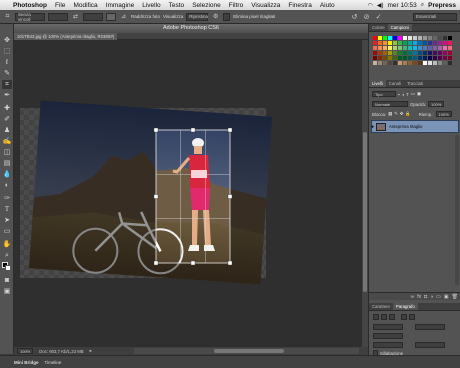  I want to click on filter-pixel-icon: ▪, so click(399, 94).